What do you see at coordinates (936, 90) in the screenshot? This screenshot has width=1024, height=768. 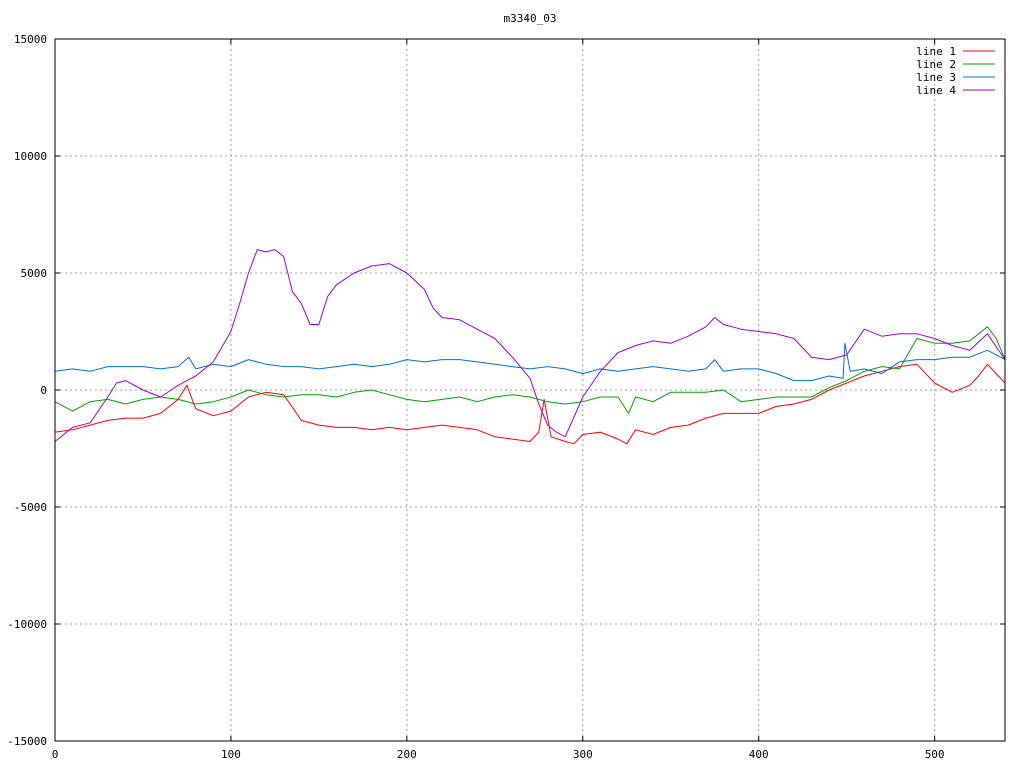 I see `legend-label: line 4` at bounding box center [936, 90].